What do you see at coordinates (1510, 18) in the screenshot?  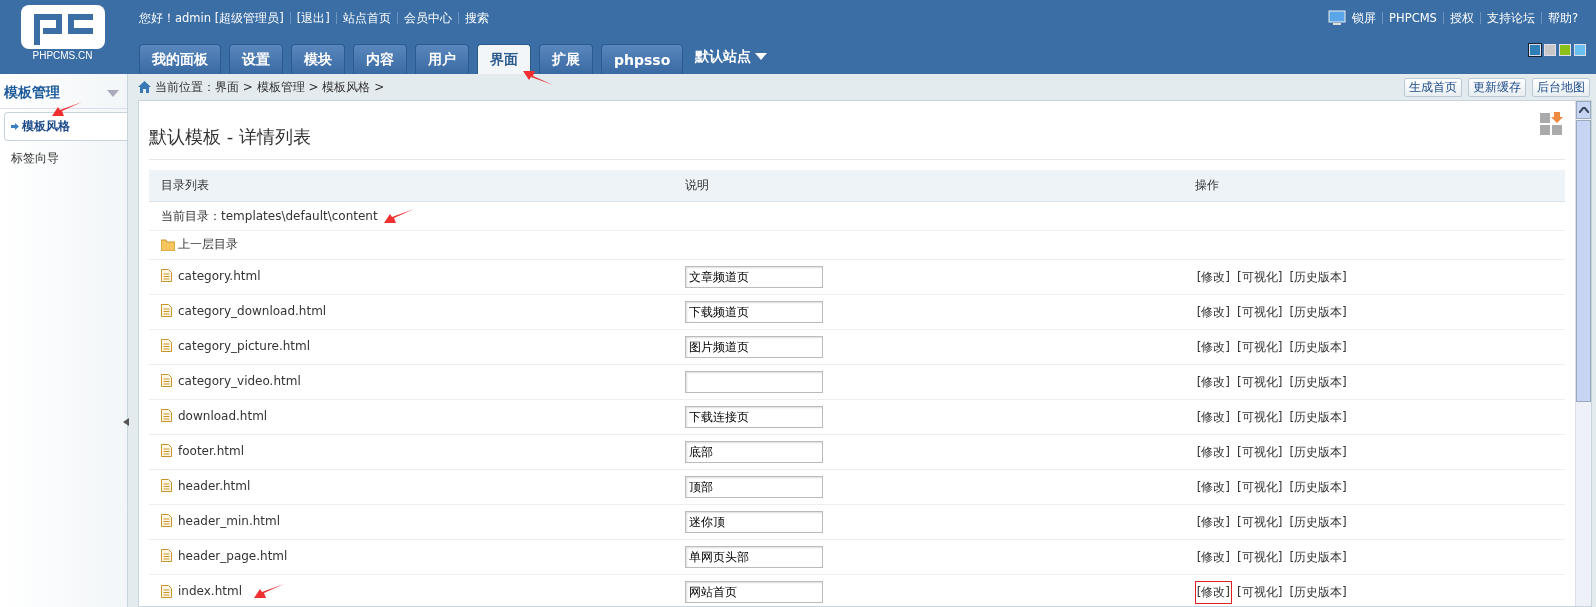 I see `top-link: 支持论坛` at bounding box center [1510, 18].